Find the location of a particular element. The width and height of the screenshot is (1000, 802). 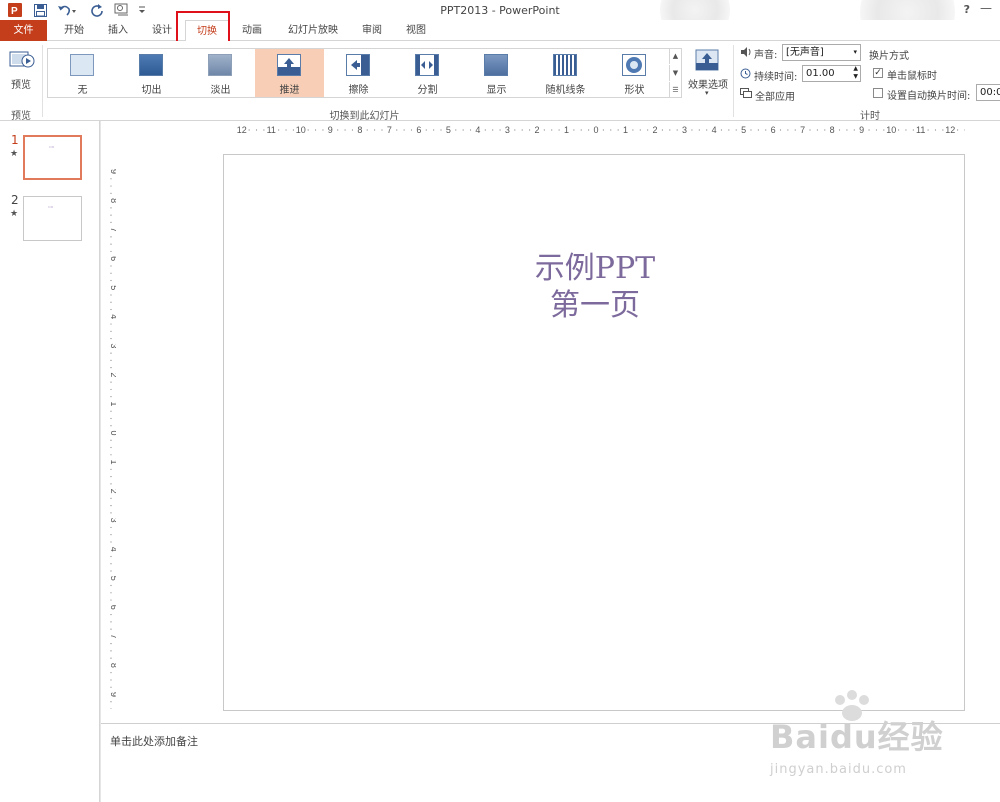

apply-all-button: 全部应用 is located at coordinates (775, 95).